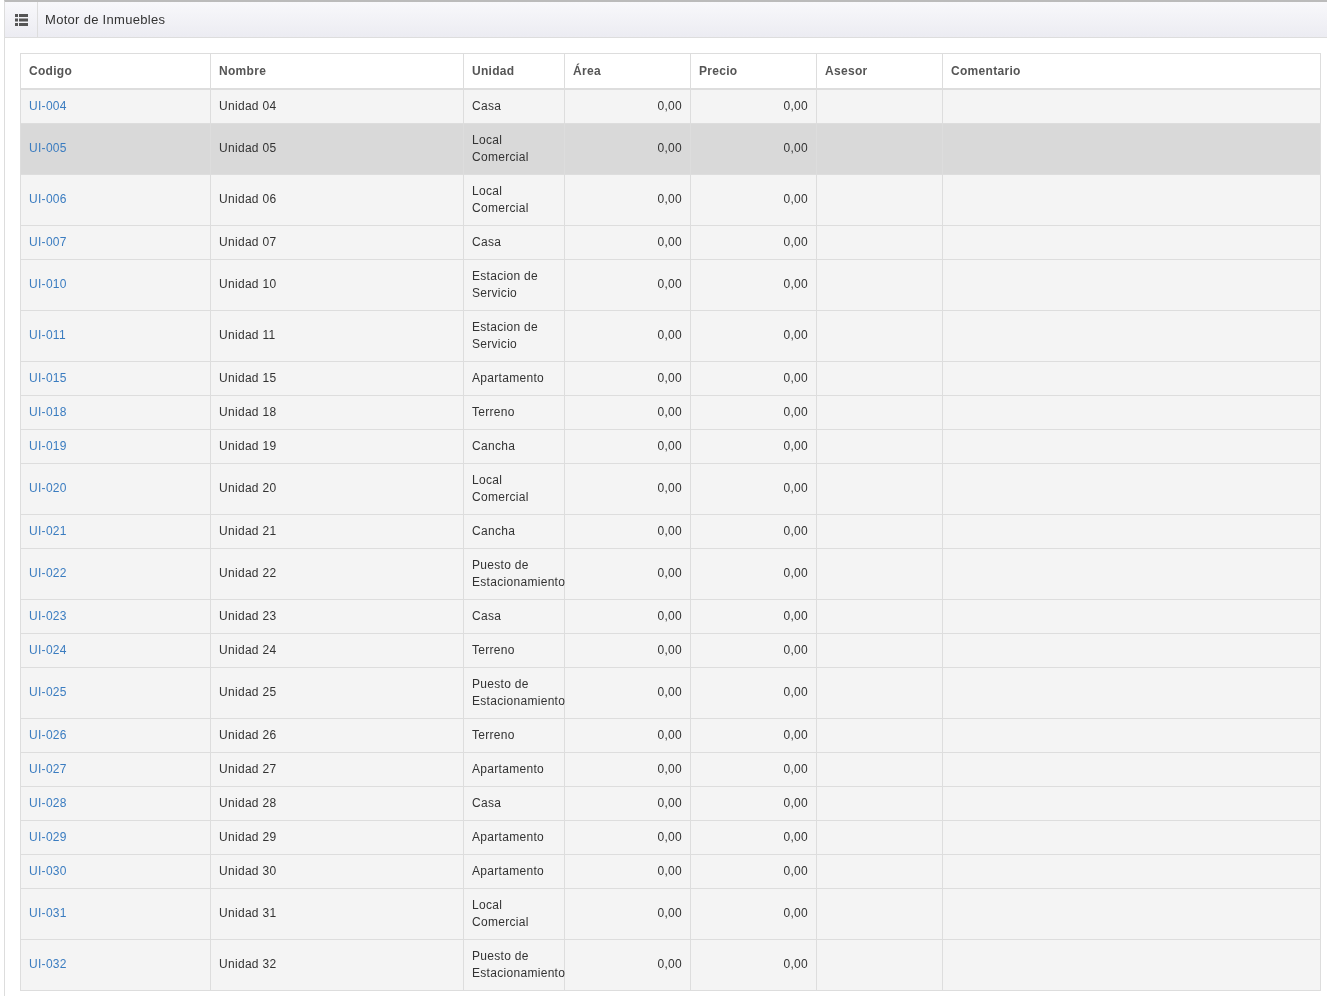  What do you see at coordinates (337, 769) in the screenshot?
I see `table-cell: Unidad 27` at bounding box center [337, 769].